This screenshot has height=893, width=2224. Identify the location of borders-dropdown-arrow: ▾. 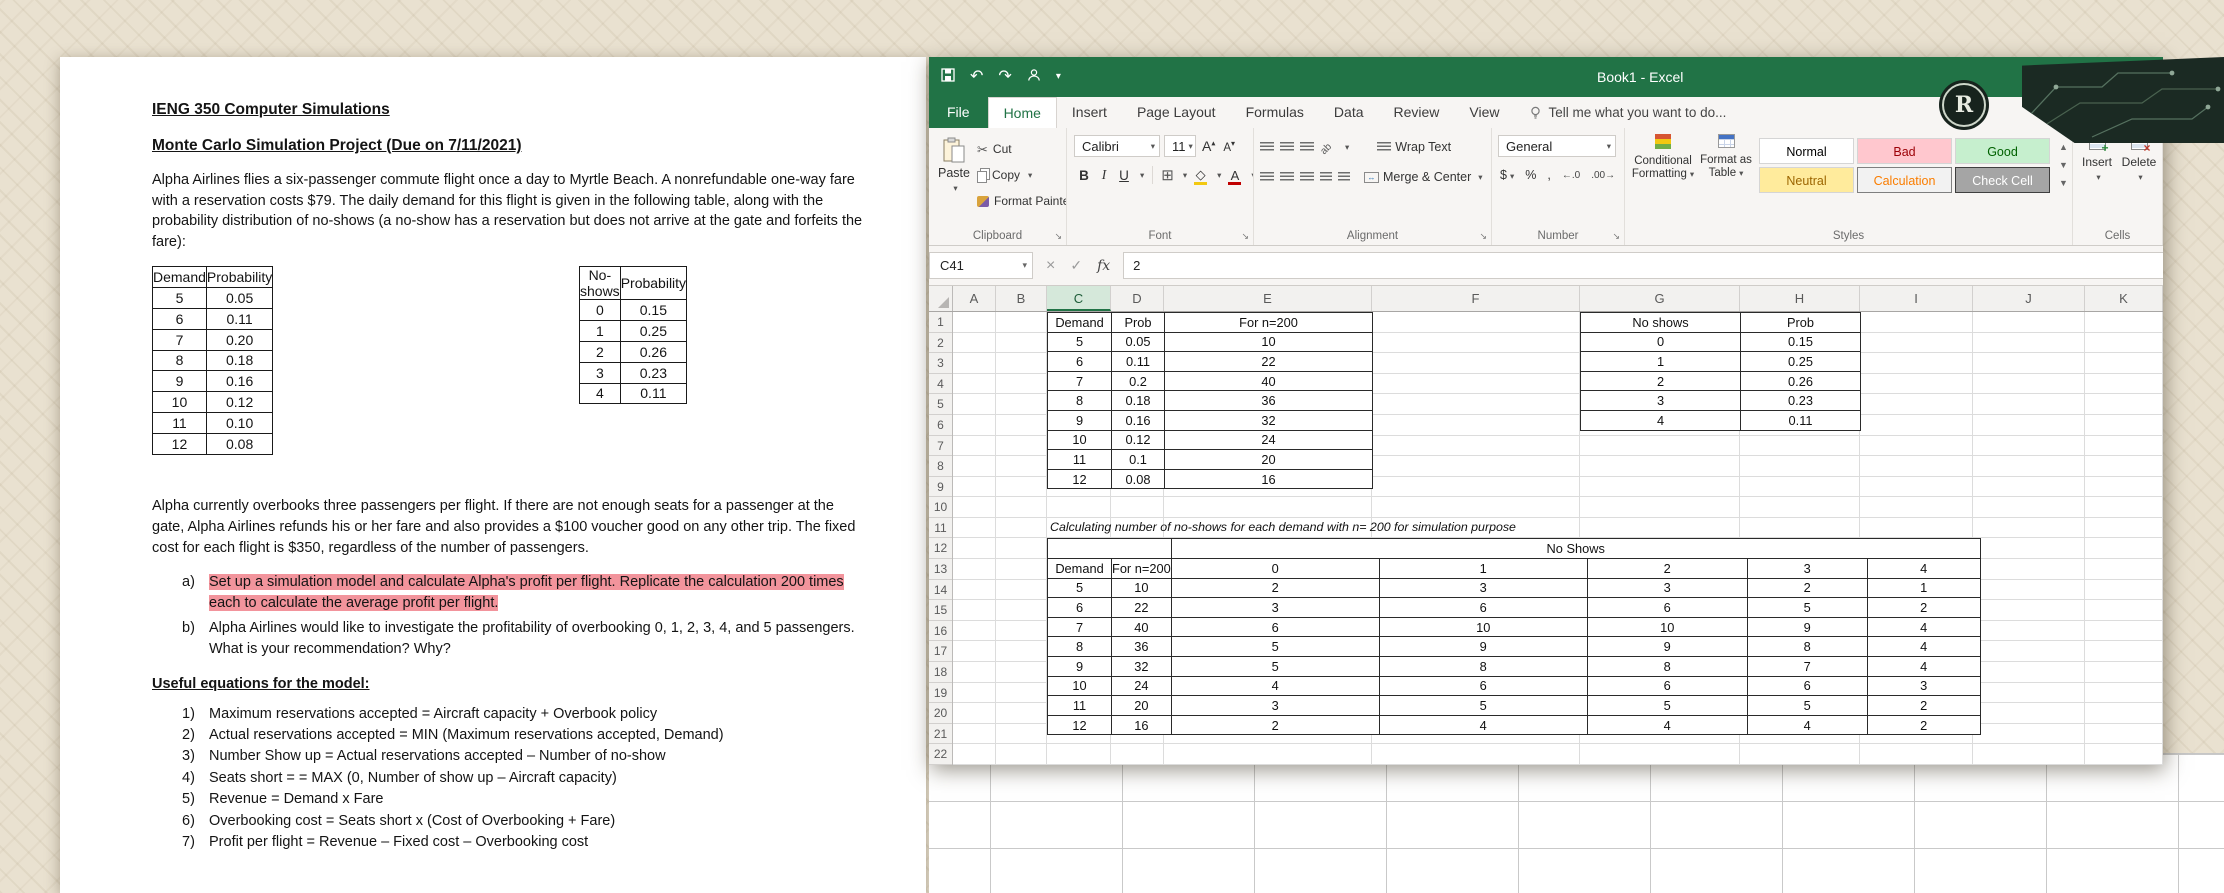
(1185, 175).